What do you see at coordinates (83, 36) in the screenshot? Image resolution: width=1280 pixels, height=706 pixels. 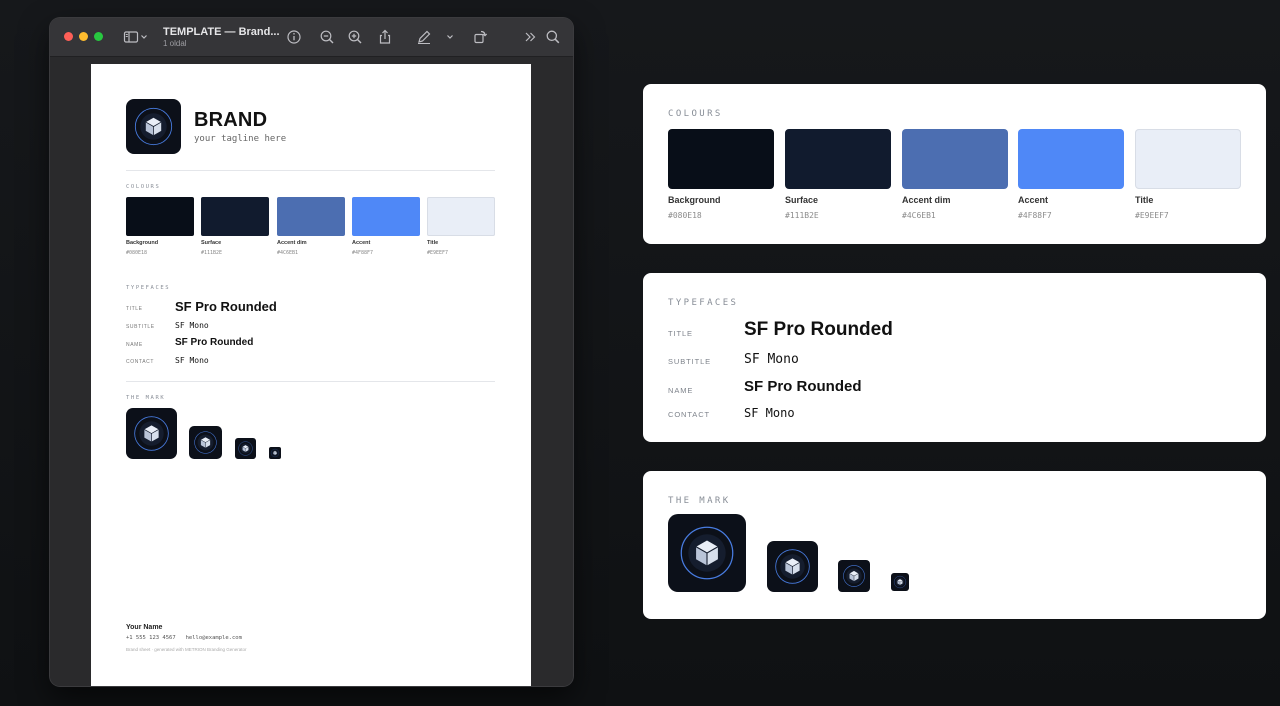 I see `minimize-window-button` at bounding box center [83, 36].